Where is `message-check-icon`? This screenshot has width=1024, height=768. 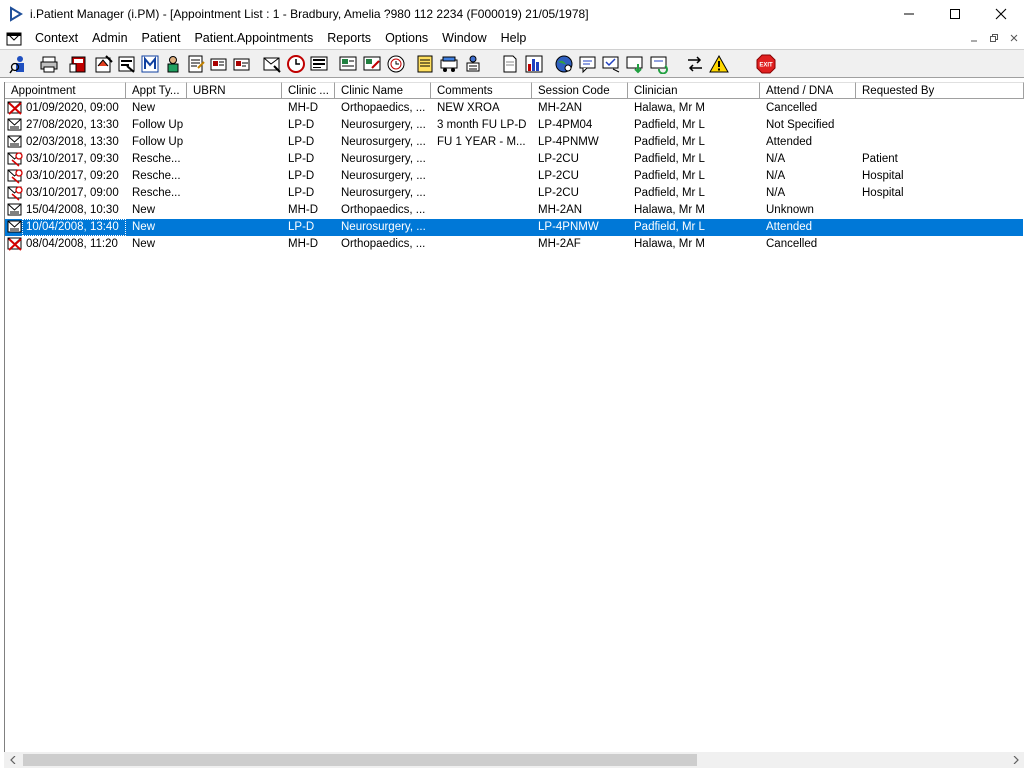
message-check-icon is located at coordinates (611, 64).